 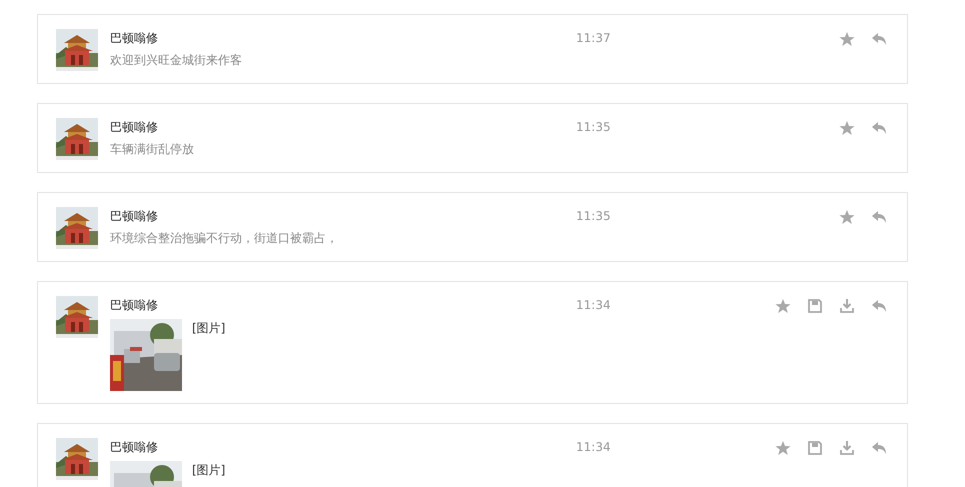 What do you see at coordinates (152, 149) in the screenshot?
I see `message-text: 车辆满街乱停放` at bounding box center [152, 149].